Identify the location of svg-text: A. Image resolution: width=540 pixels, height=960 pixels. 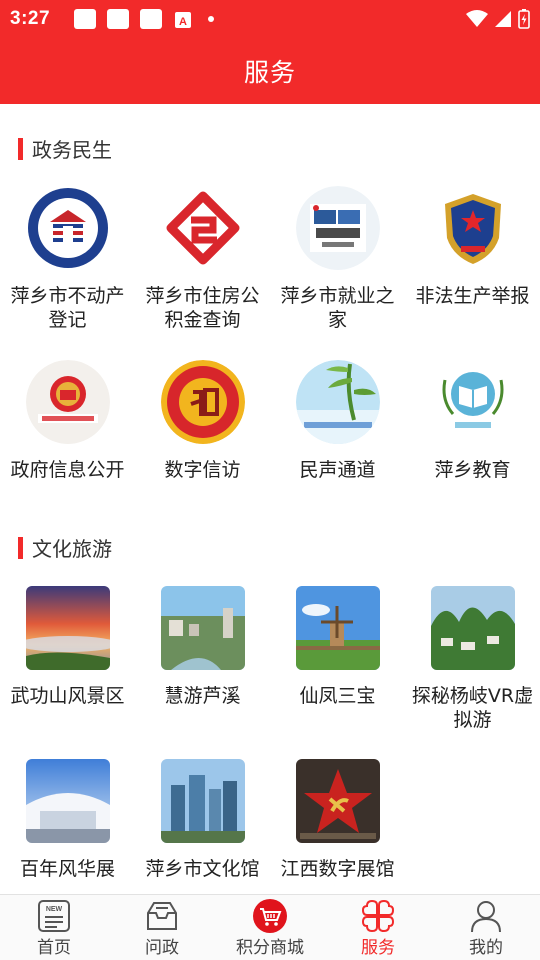
(183, 22).